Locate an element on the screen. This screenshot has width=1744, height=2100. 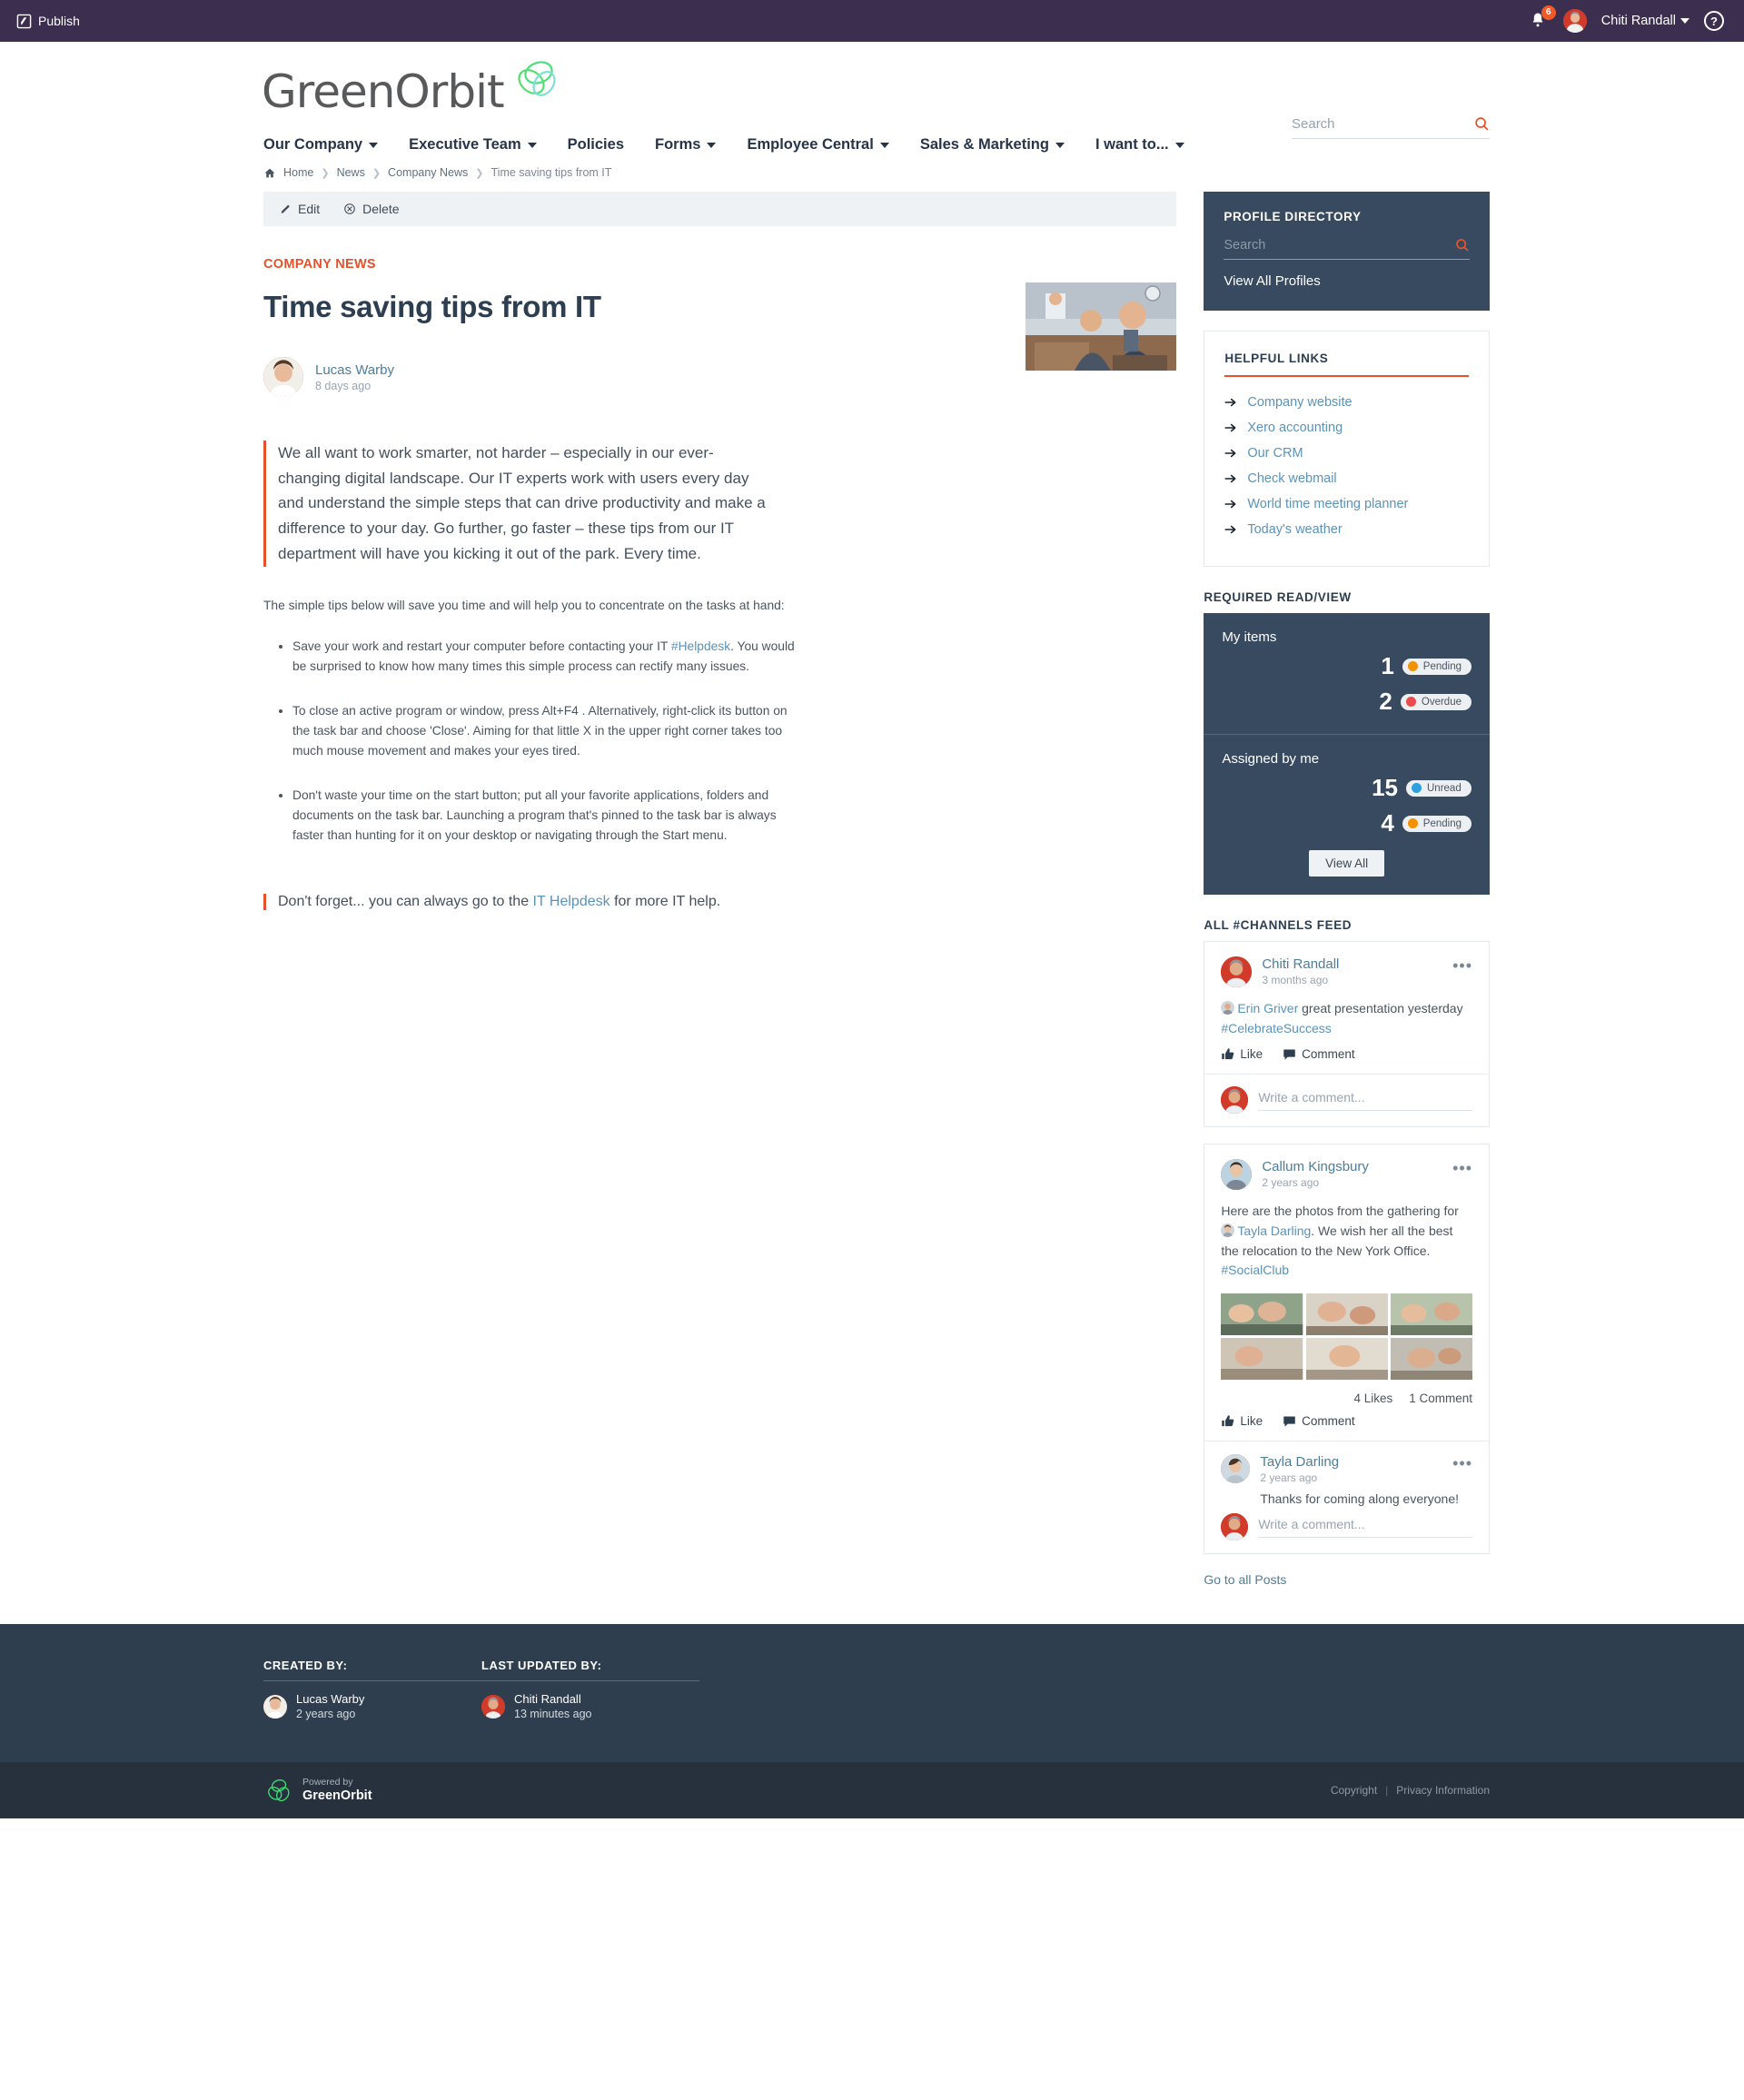
topbar-right-group: 6 Chiti Randall ? is located at coordinates (1627, 19).